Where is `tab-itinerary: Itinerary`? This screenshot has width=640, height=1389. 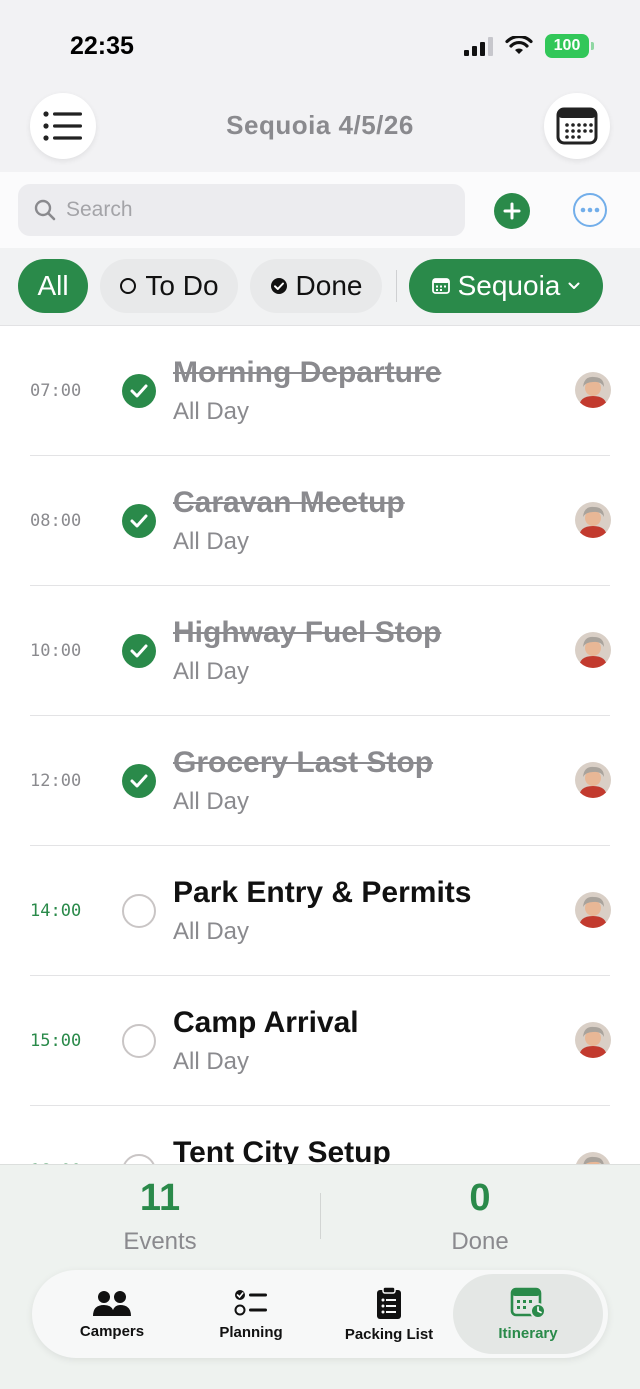 tab-itinerary: Itinerary is located at coordinates (528, 1314).